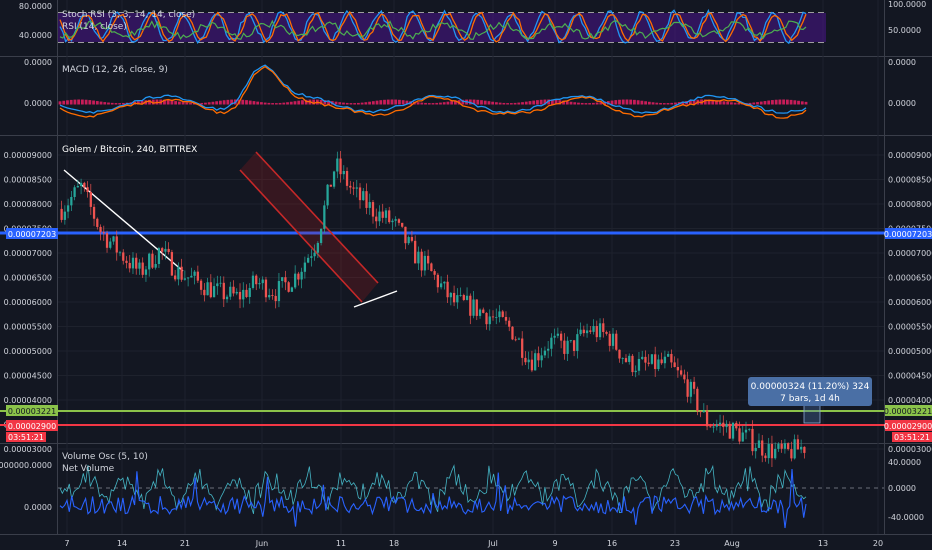  Describe the element at coordinates (38, 103) in the screenshot. I see `macd-left-tick: 0.0000` at that location.